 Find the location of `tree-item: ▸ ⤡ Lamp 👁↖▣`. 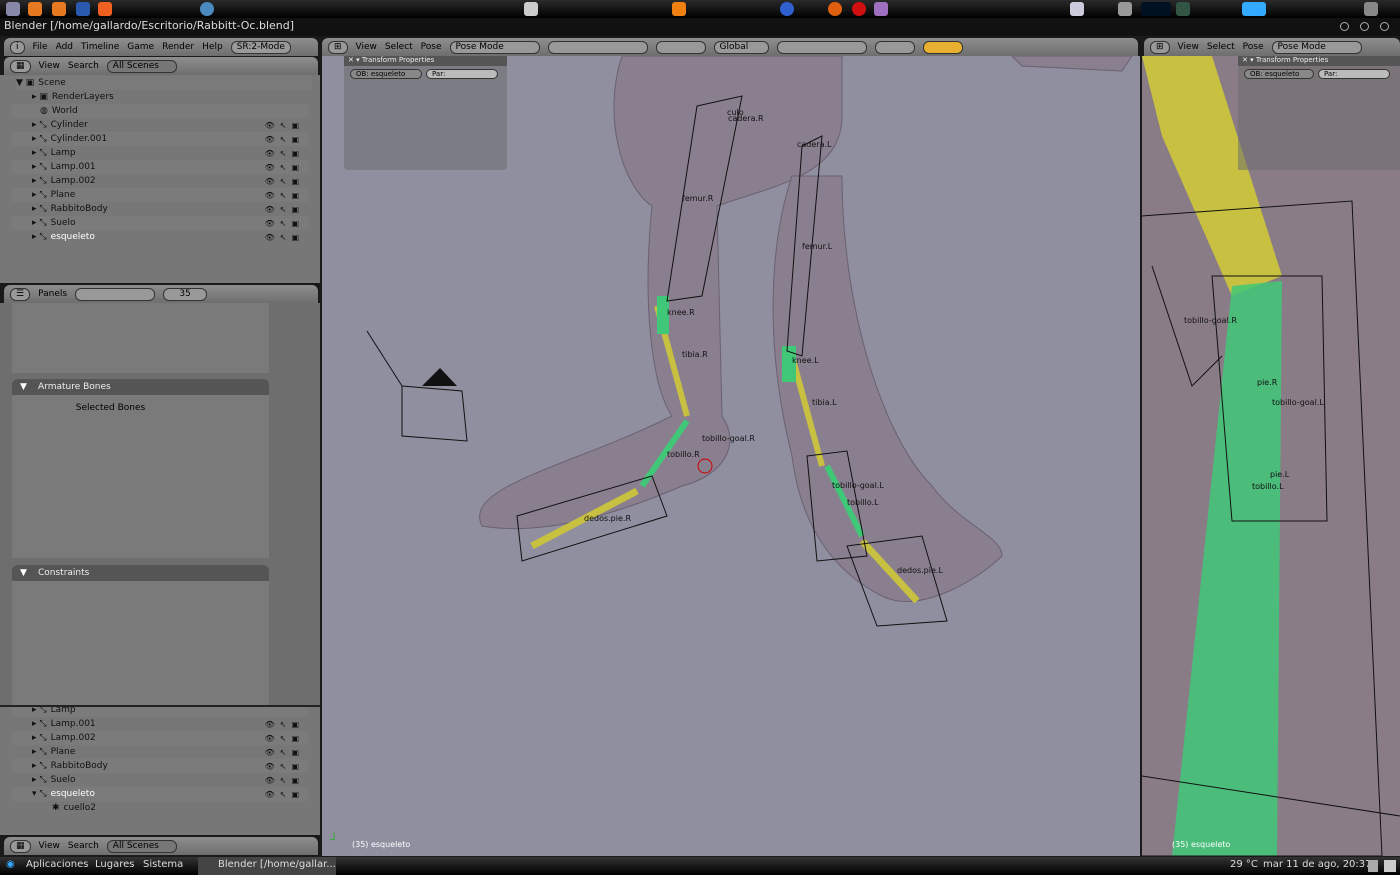

tree-item: ▸ ⤡ Lamp 👁↖▣ is located at coordinates (160, 153).